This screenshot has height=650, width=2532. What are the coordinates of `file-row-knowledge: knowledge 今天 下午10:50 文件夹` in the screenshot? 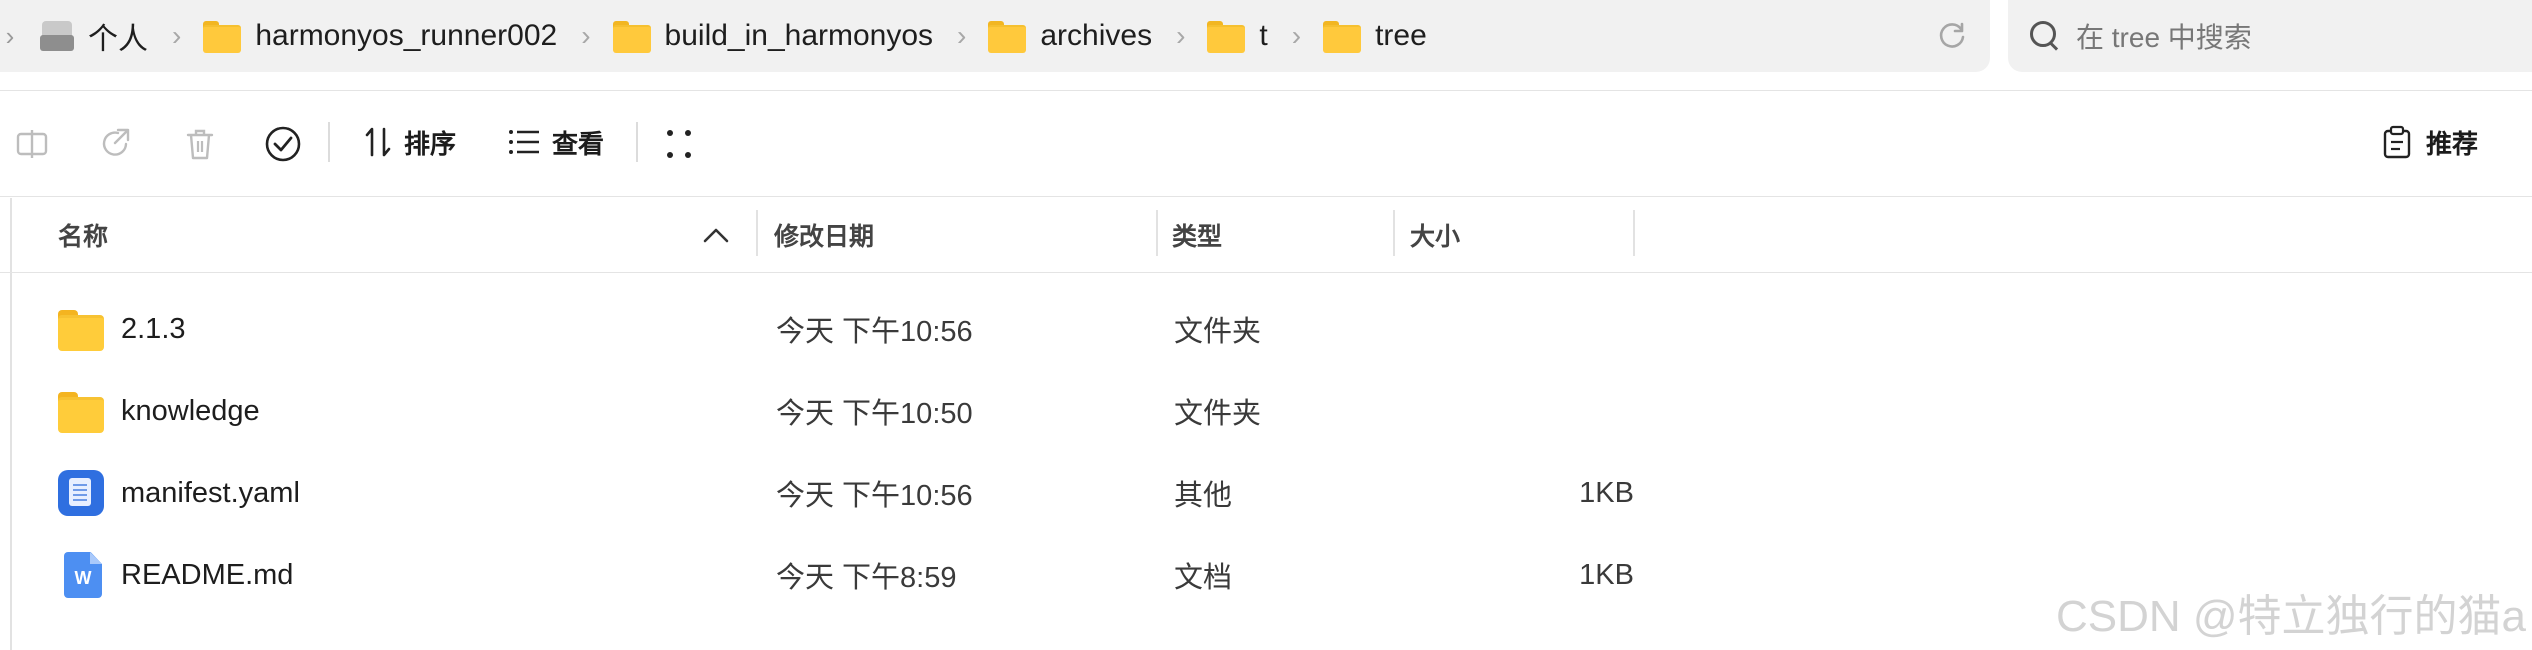 It's located at (1272, 411).